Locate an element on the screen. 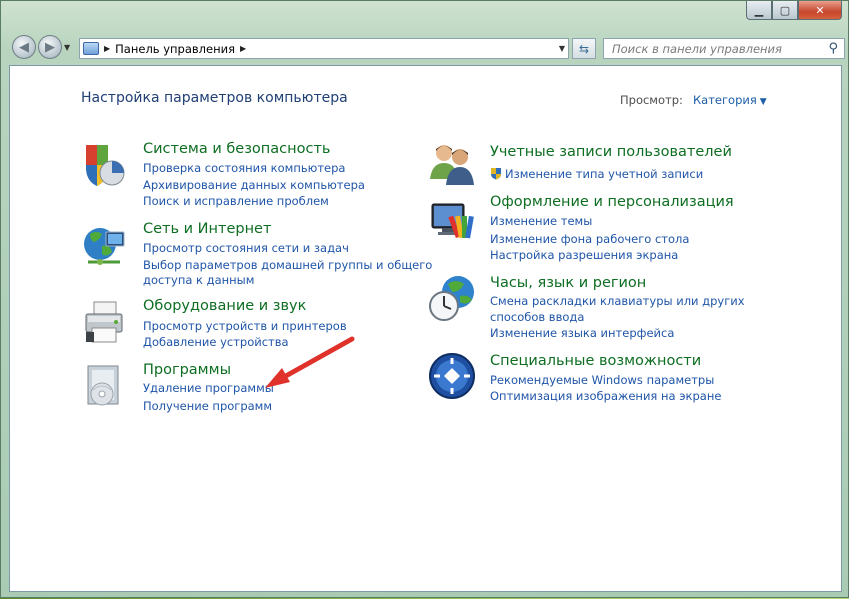  users-icon is located at coordinates (452, 165).